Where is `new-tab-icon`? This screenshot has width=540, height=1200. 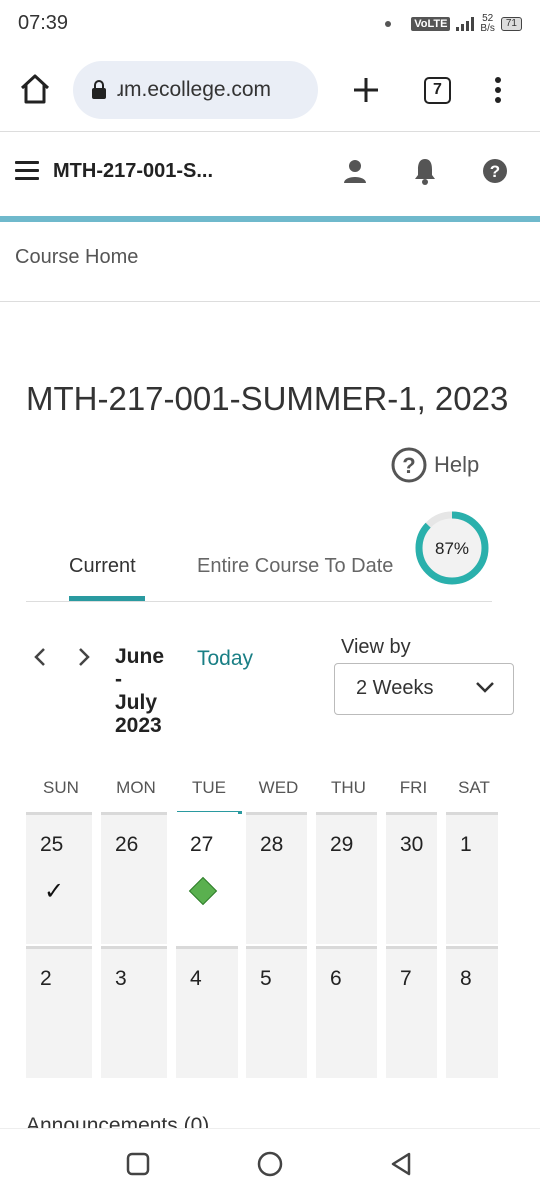
new-tab-icon is located at coordinates (366, 90).